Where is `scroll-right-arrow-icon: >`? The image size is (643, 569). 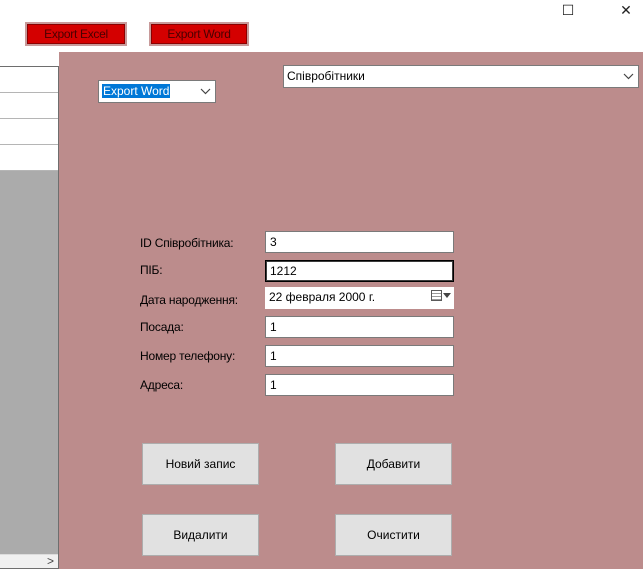
scroll-right-arrow-icon: > is located at coordinates (50, 561).